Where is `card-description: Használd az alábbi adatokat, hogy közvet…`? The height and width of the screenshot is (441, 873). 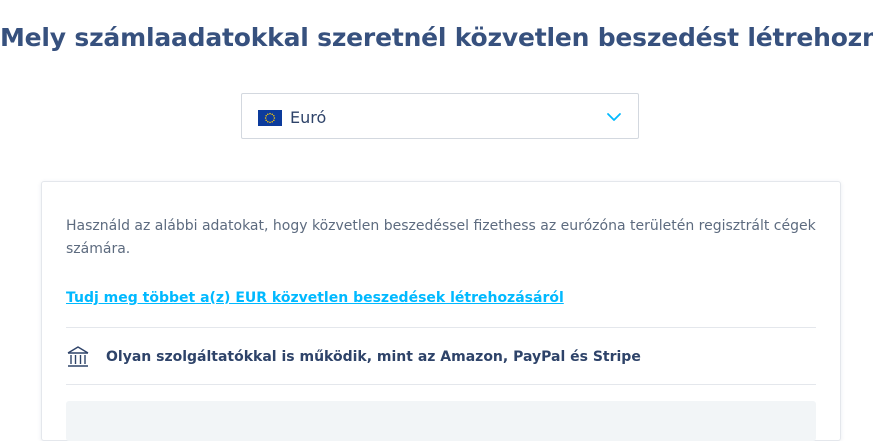 card-description: Használd az alábbi adatokat, hogy közvet… is located at coordinates (441, 237).